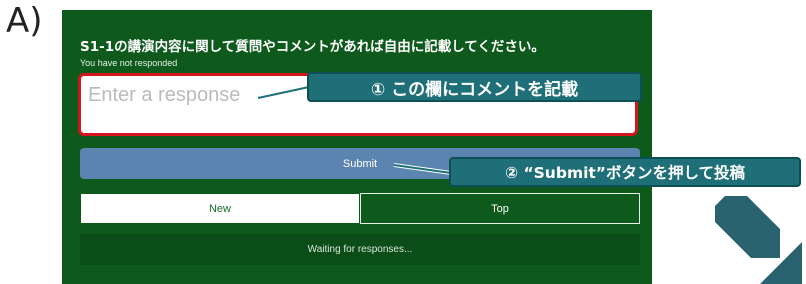 Image resolution: width=806 pixels, height=284 pixels. What do you see at coordinates (625, 172) in the screenshot?
I see `callout-submit-instruction: ② “Submit”ボタンを押して投稿` at bounding box center [625, 172].